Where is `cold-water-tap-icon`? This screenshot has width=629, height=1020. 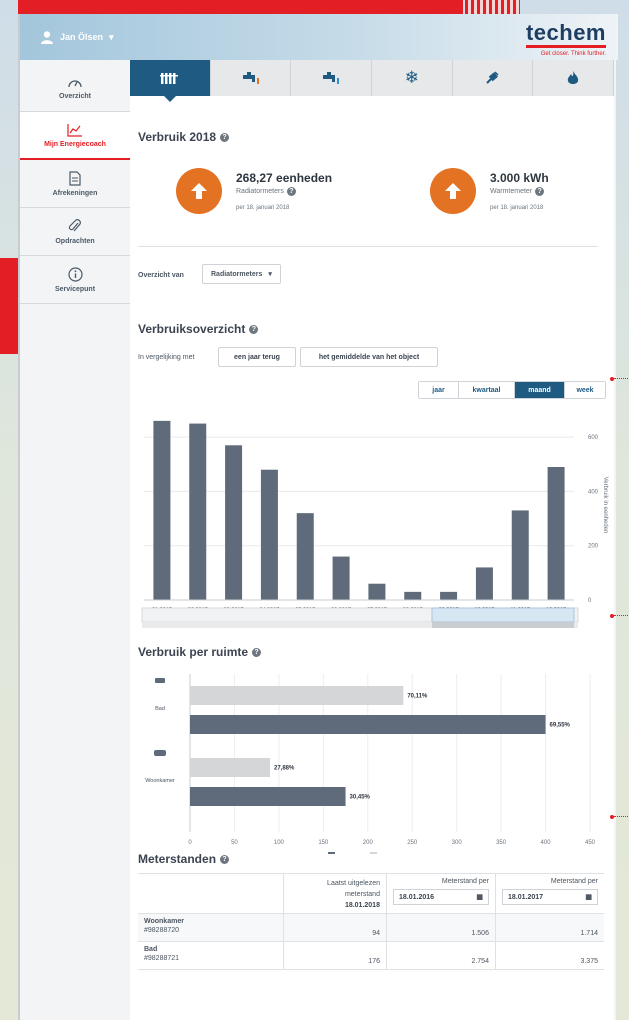
cold-water-tap-icon is located at coordinates (331, 78).